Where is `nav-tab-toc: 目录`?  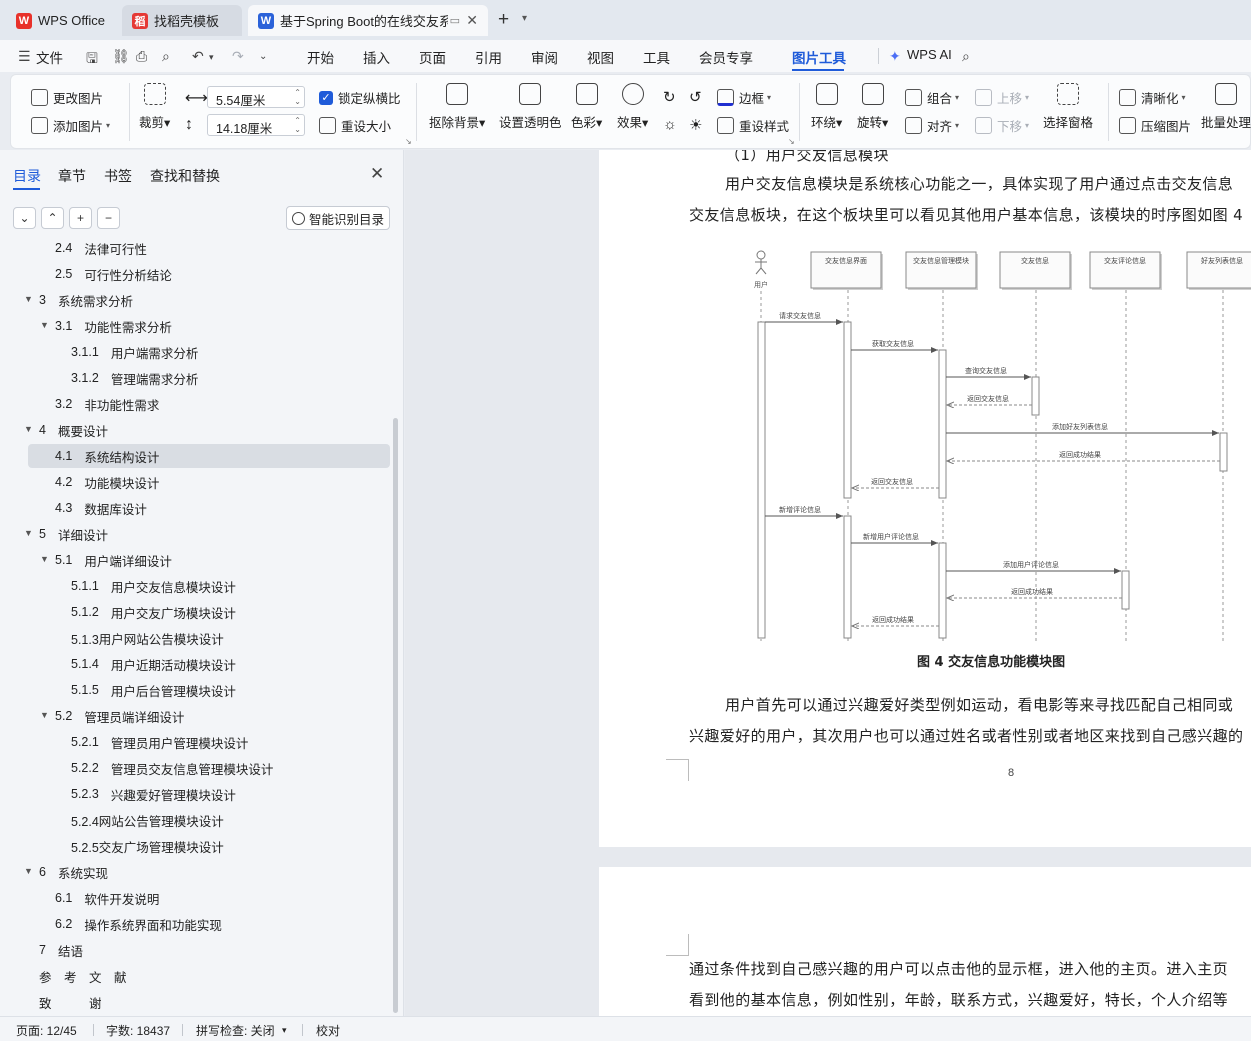 nav-tab-toc: 目录 is located at coordinates (27, 176).